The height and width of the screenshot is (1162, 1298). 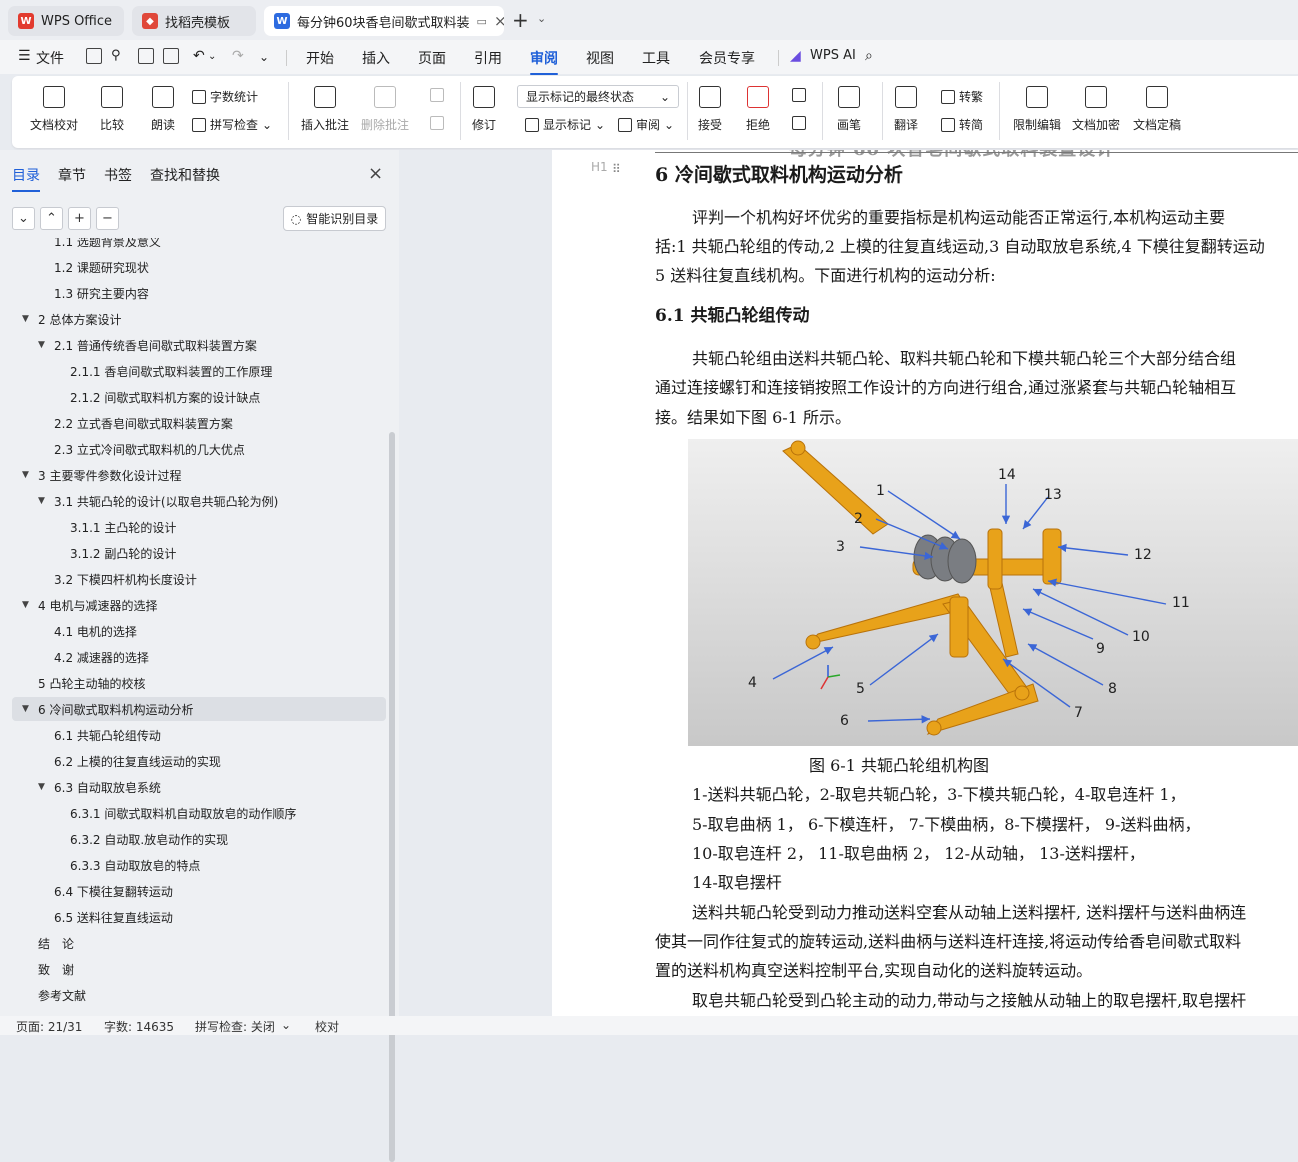 What do you see at coordinates (199, 709) in the screenshot?
I see `toc-item: ▼ 6 冷间歇式取料机构运动分析` at bounding box center [199, 709].